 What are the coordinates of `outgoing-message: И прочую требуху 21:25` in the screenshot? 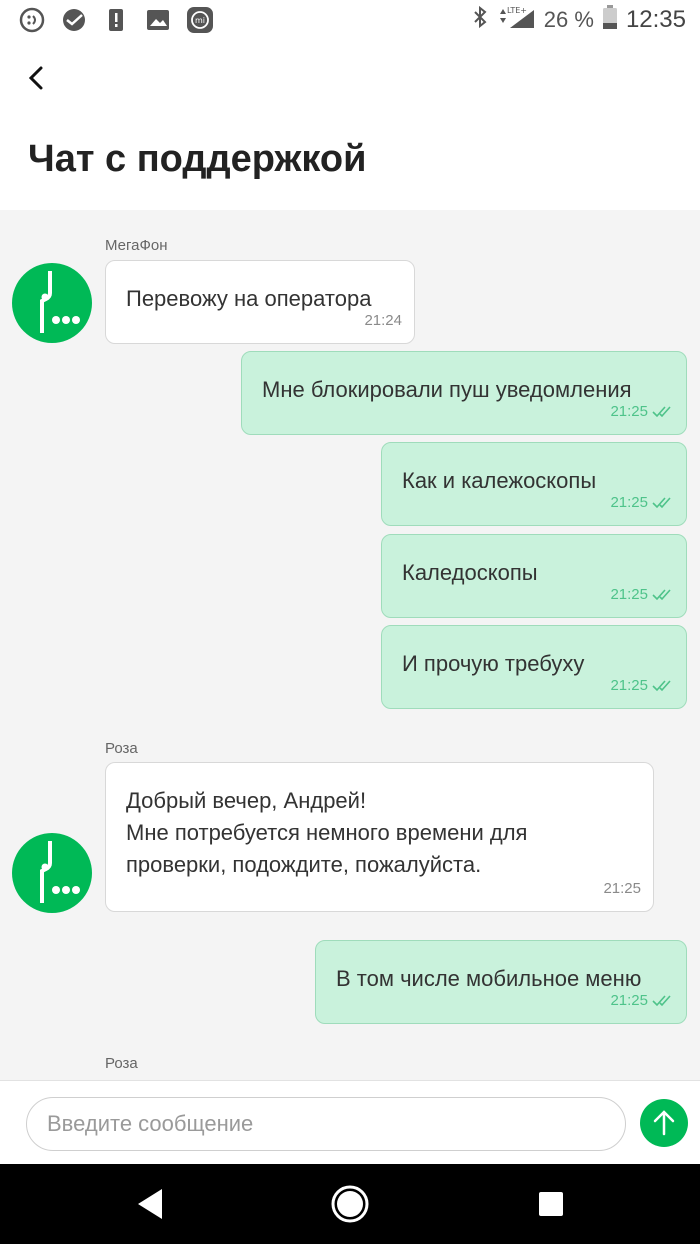 It's located at (534, 667).